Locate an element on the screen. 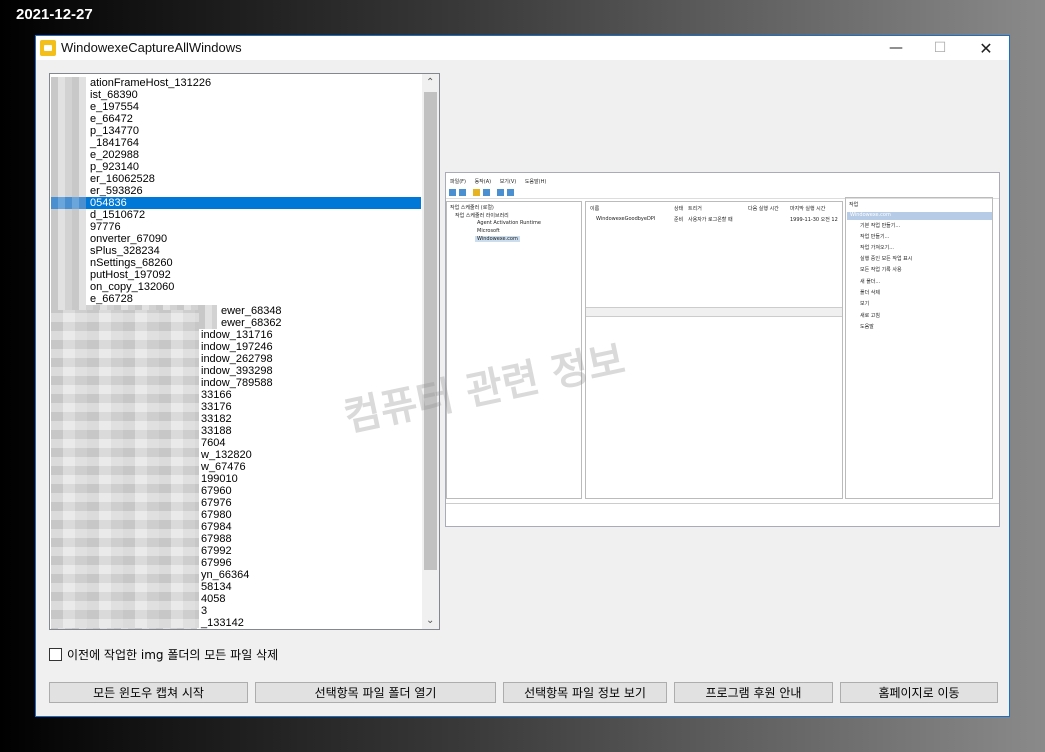  list-item-label: er_593826 is located at coordinates (116, 191).